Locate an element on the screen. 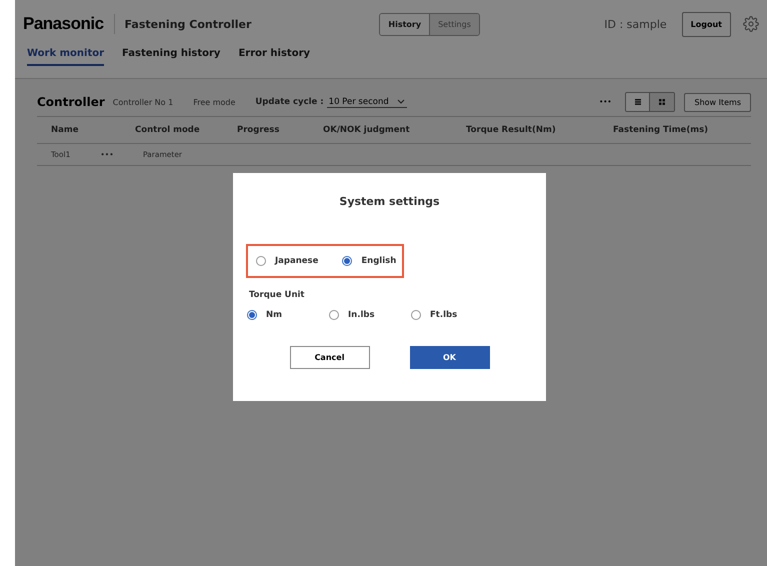 The width and height of the screenshot is (767, 566). settings-icon is located at coordinates (751, 24).